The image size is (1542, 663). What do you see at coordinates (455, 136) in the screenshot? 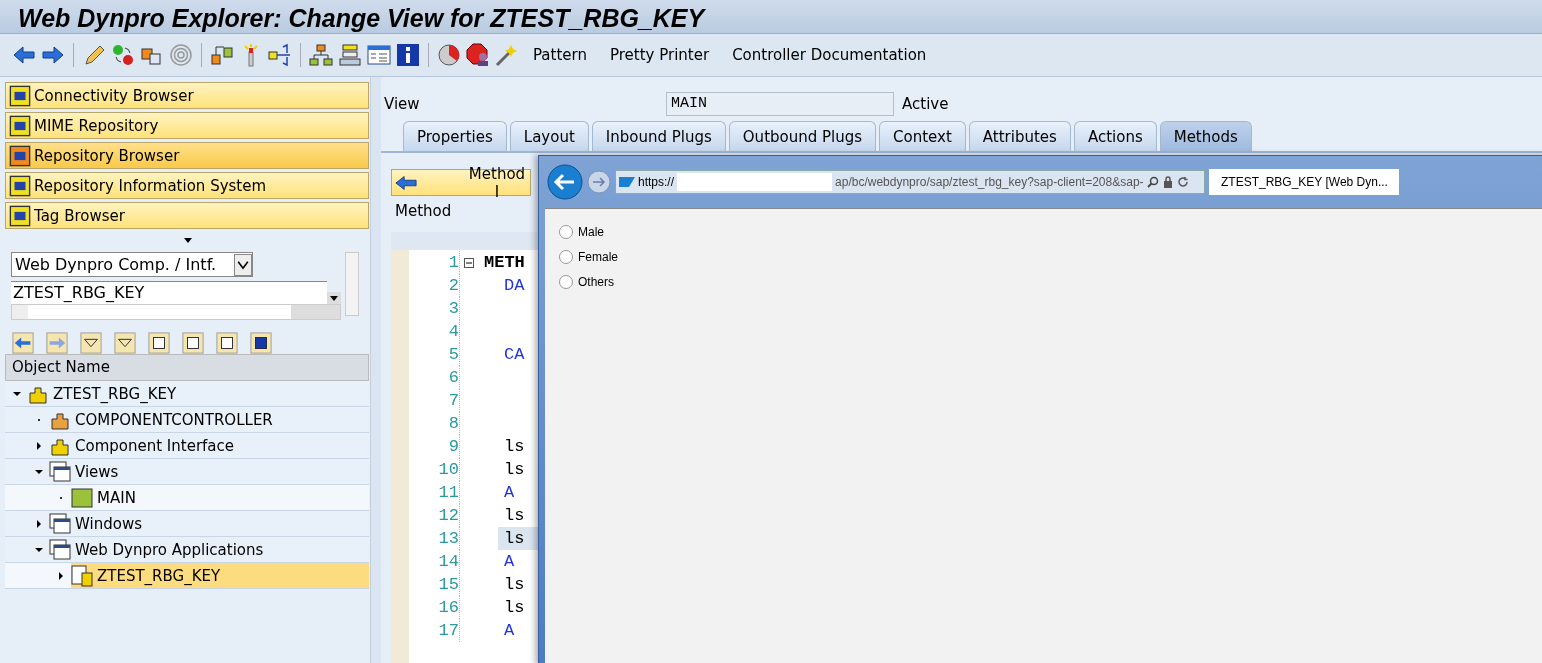
I see `tab: Properties` at bounding box center [455, 136].